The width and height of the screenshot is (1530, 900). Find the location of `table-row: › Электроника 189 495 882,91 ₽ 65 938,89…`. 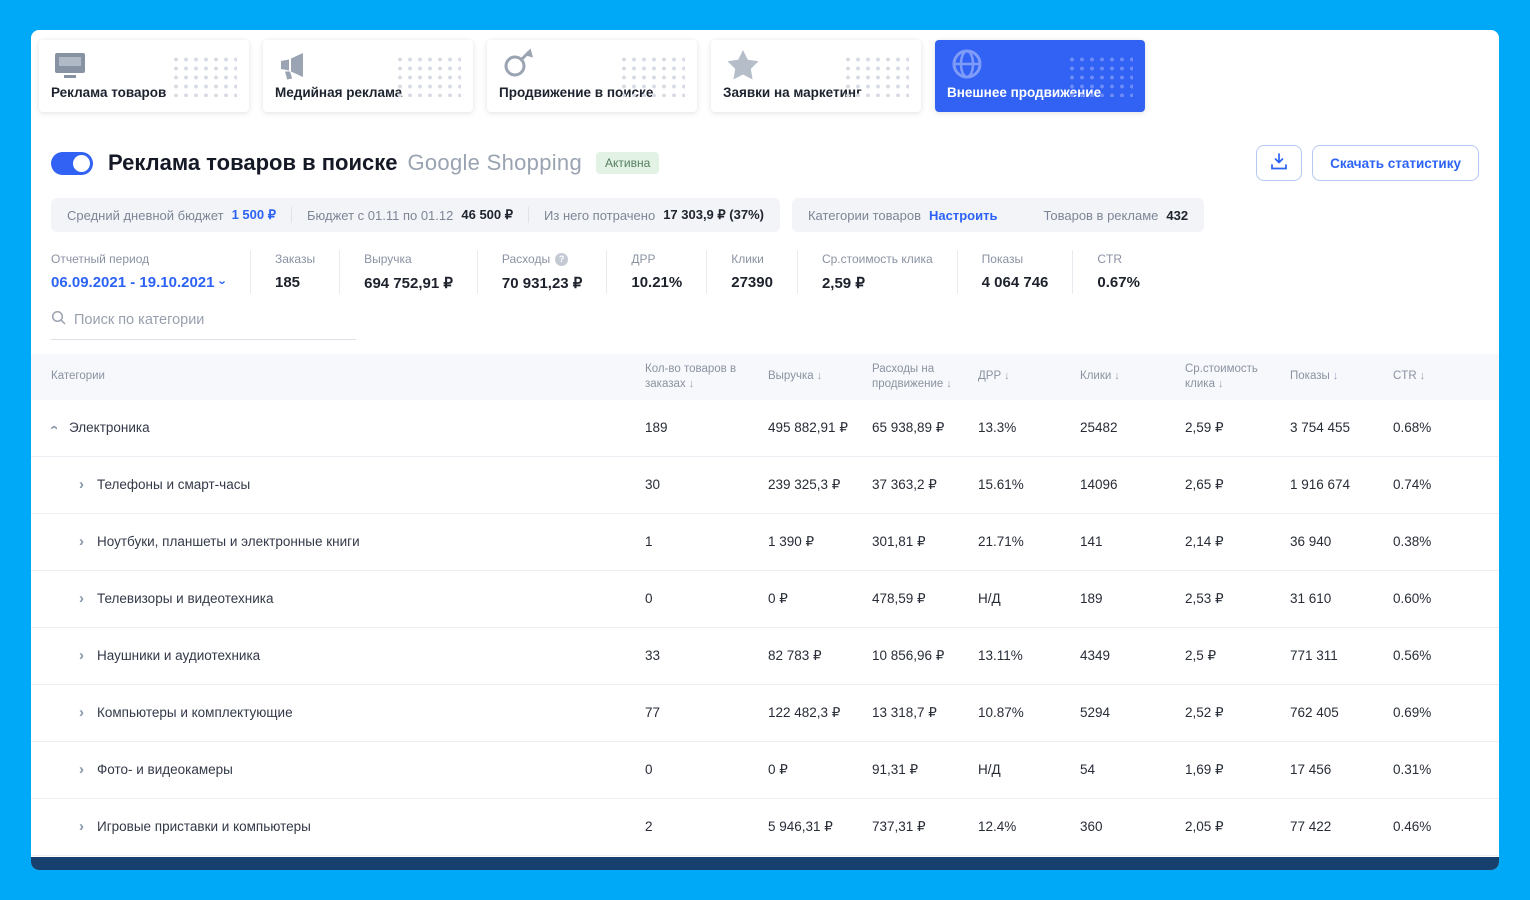

table-row: › Электроника 189 495 882,91 ₽ 65 938,89… is located at coordinates (765, 428).